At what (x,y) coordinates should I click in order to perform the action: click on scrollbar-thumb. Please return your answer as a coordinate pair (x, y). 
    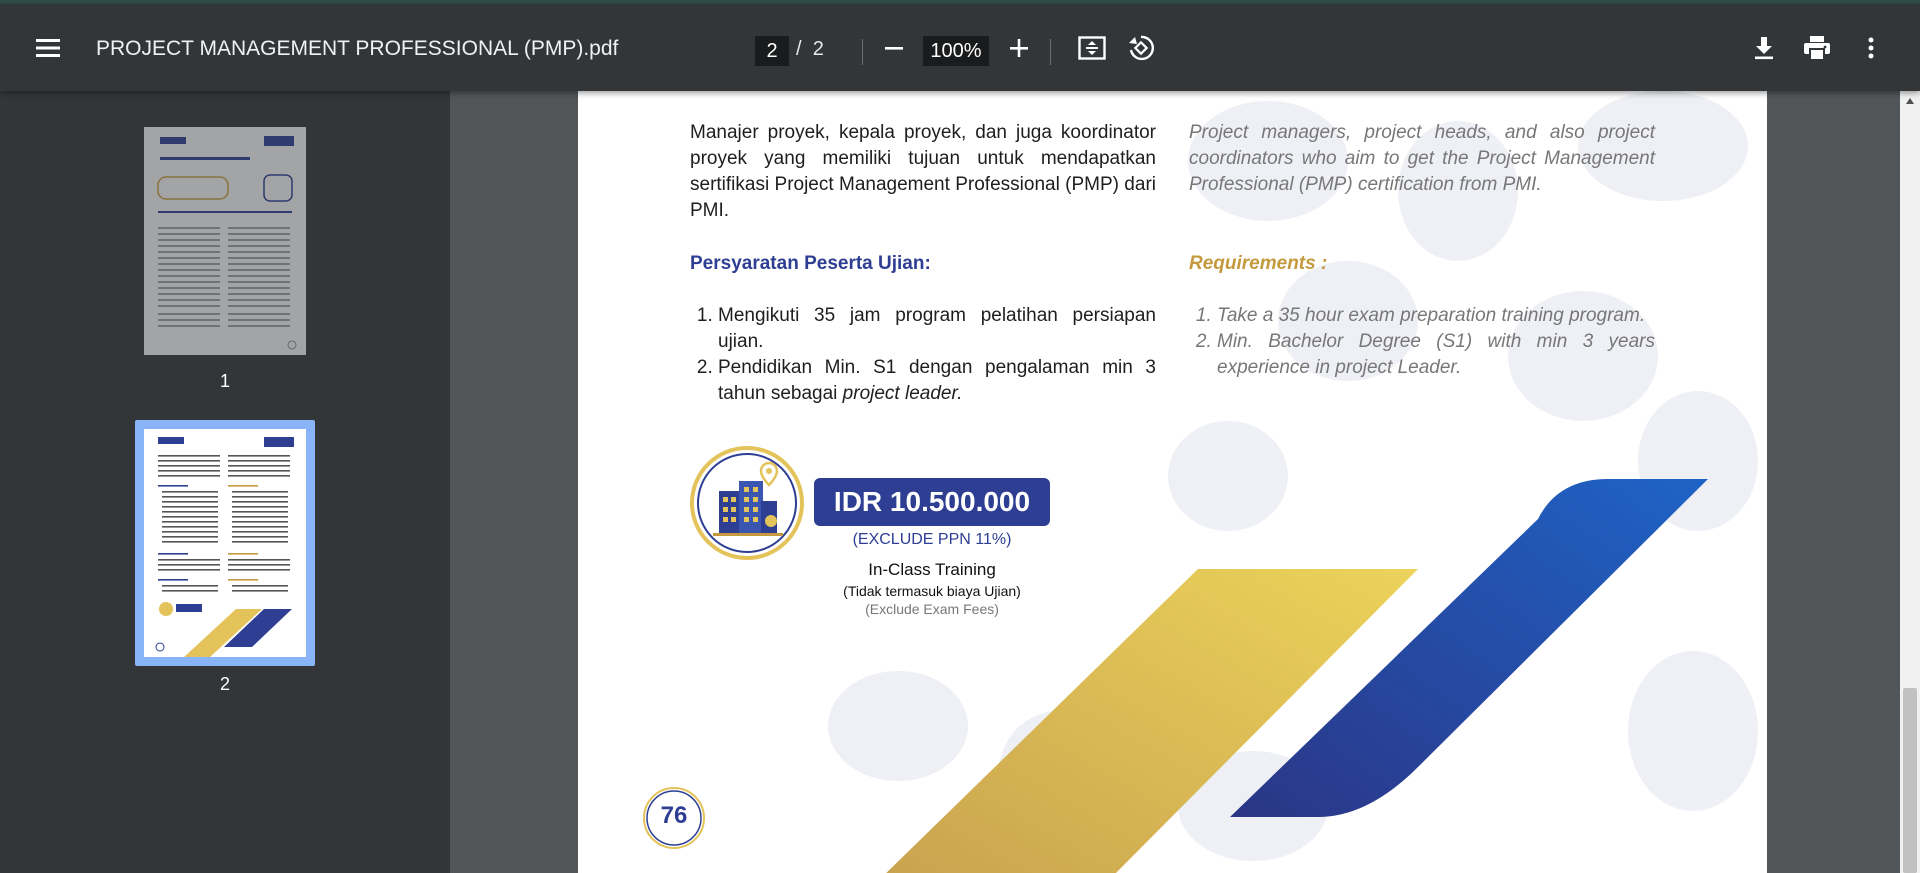
    Looking at the image, I should click on (1910, 780).